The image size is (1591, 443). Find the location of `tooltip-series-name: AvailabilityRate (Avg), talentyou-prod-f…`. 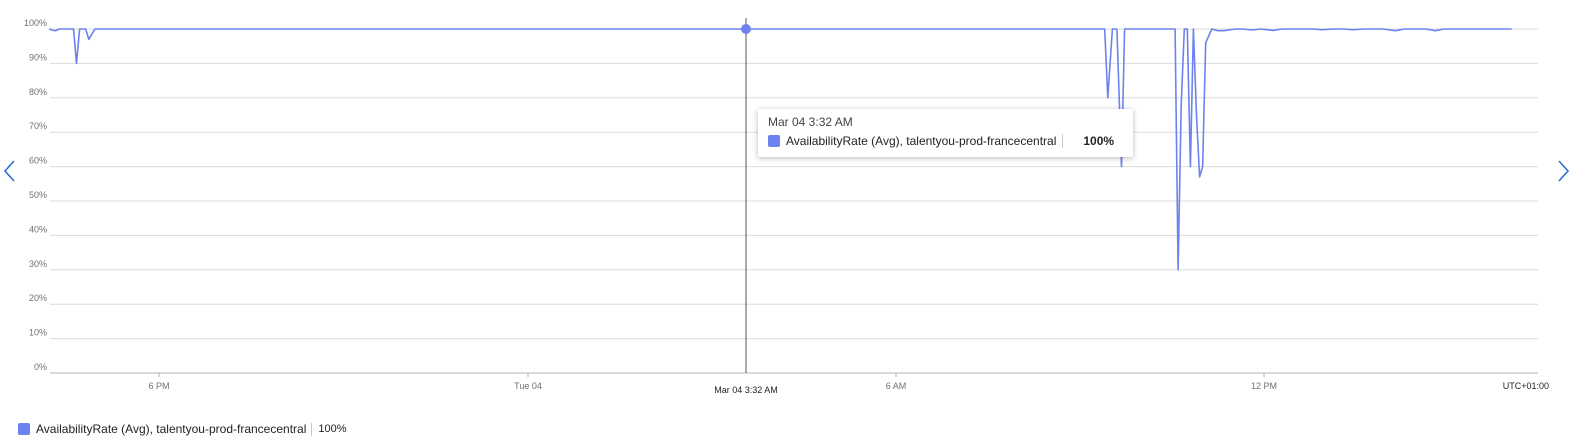

tooltip-series-name: AvailabilityRate (Avg), talentyou-prod-f… is located at coordinates (921, 141).